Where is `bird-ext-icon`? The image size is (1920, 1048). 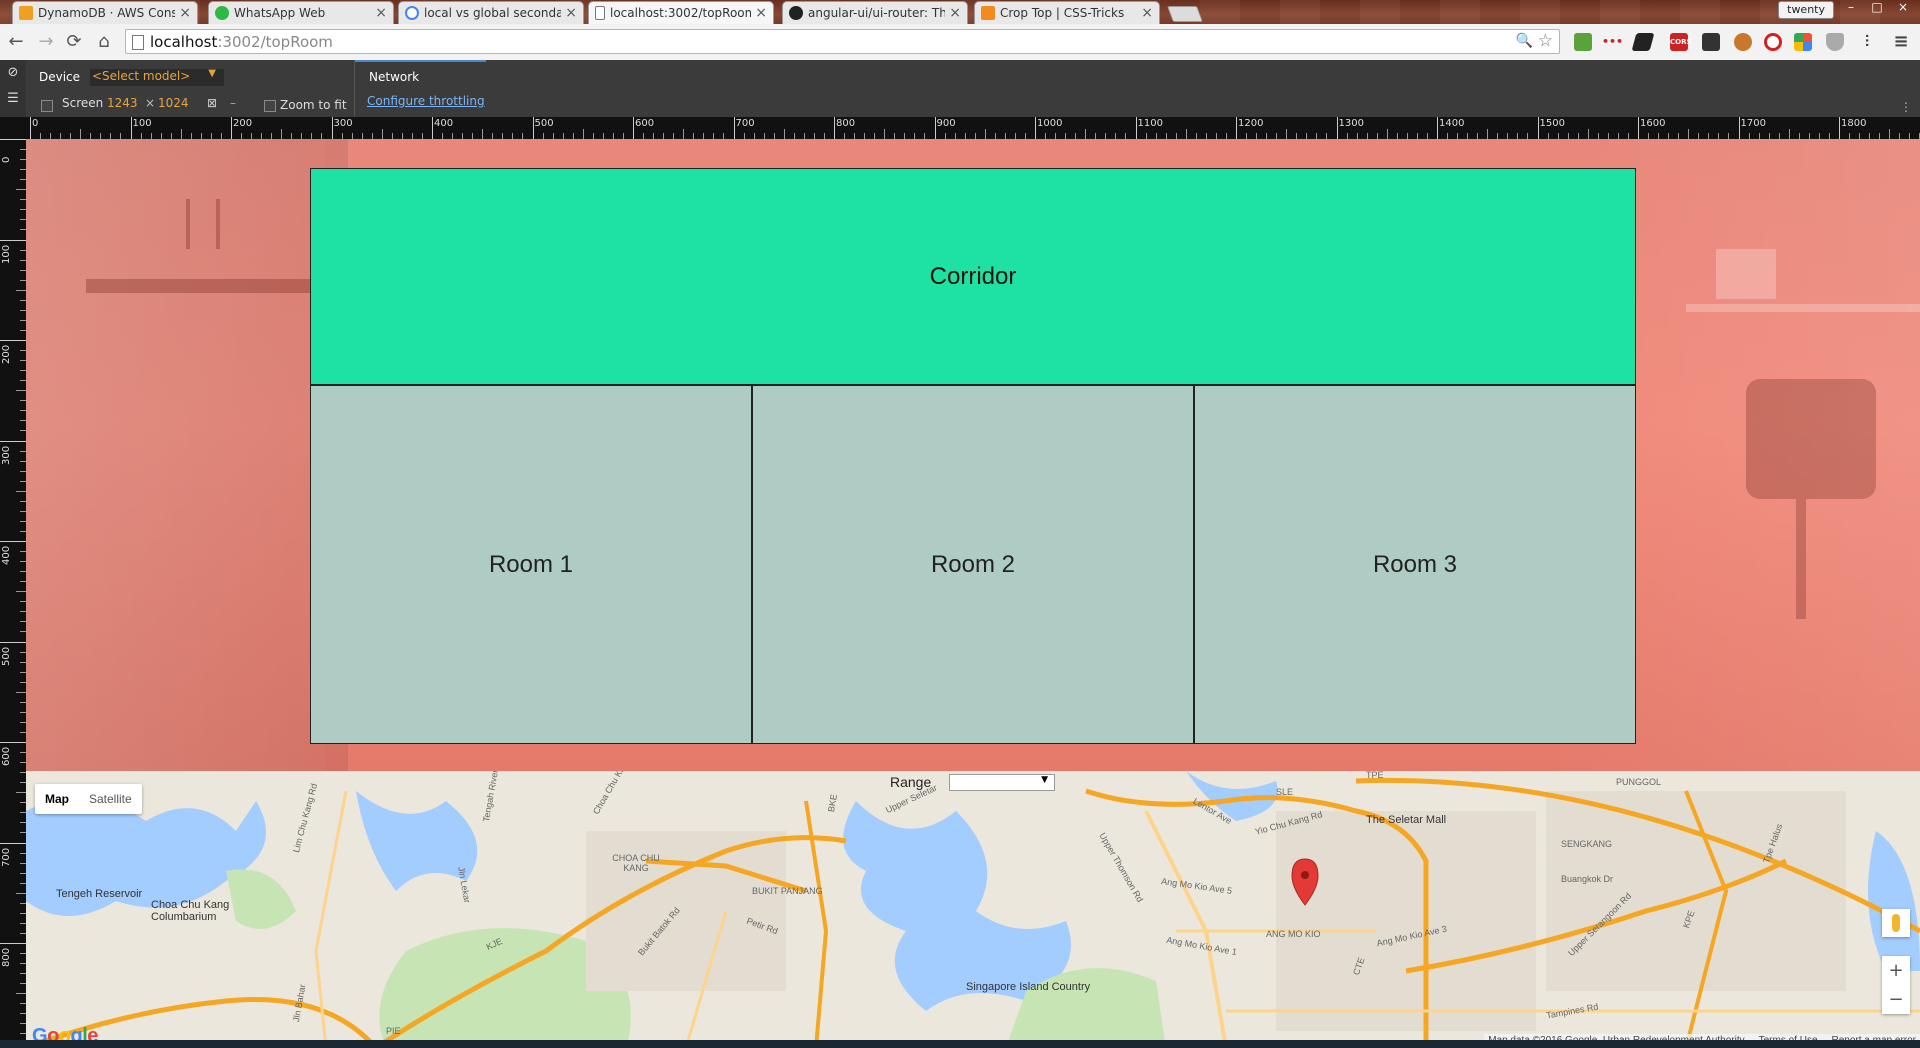 bird-ext-icon is located at coordinates (1583, 42).